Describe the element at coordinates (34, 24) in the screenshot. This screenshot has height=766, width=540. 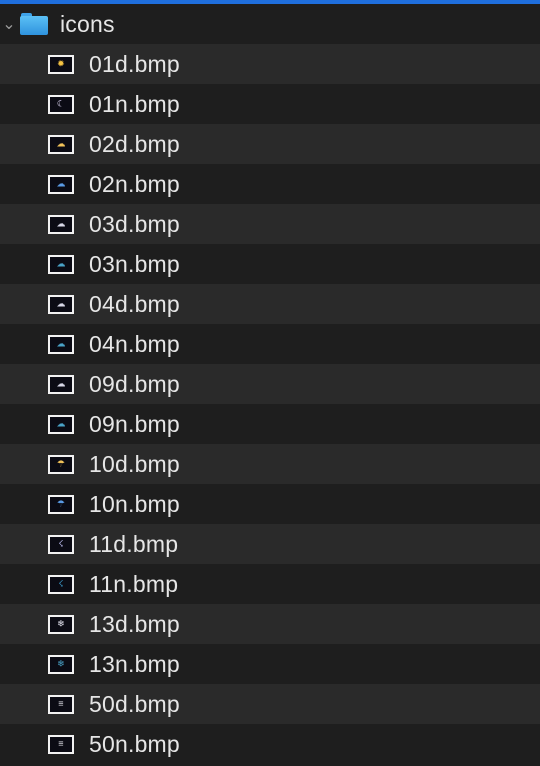
I see `folder-icon` at that location.